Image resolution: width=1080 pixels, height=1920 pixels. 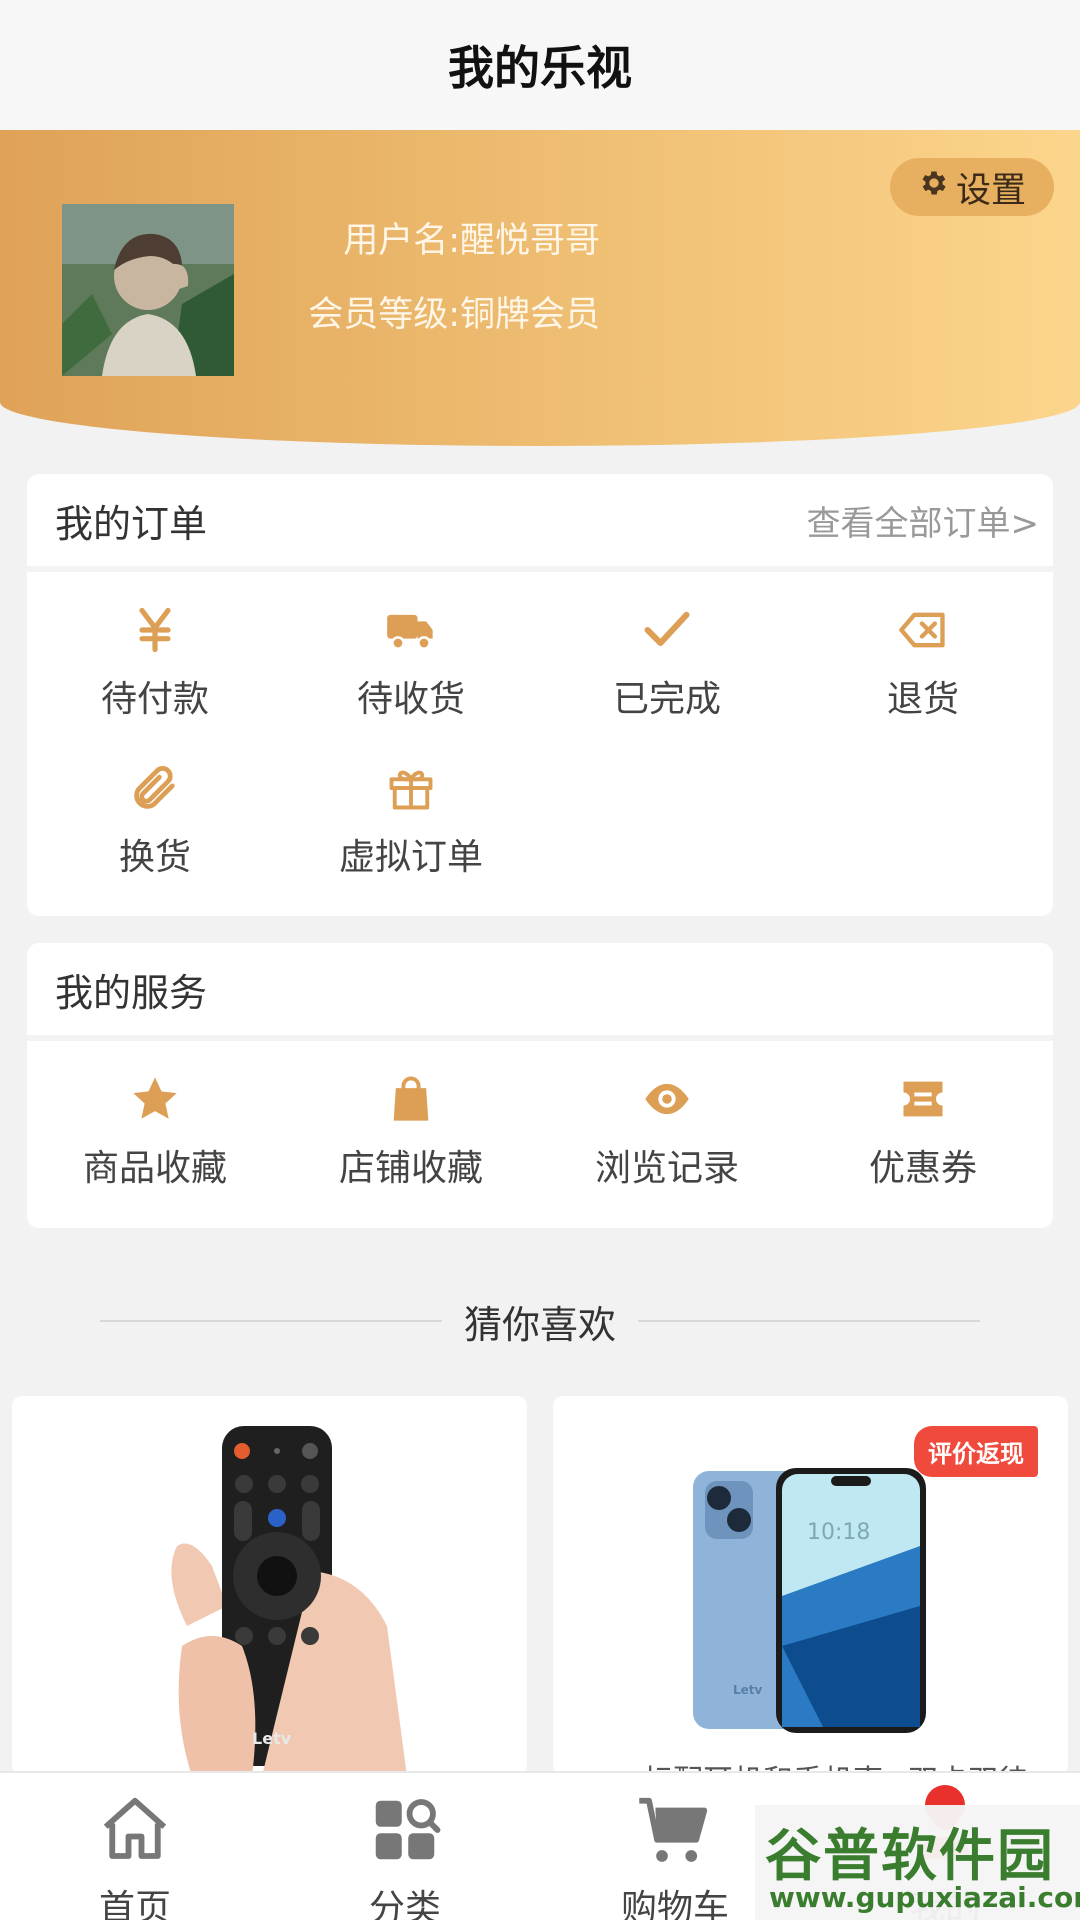 I want to click on gear-icon, so click(x=934, y=187).